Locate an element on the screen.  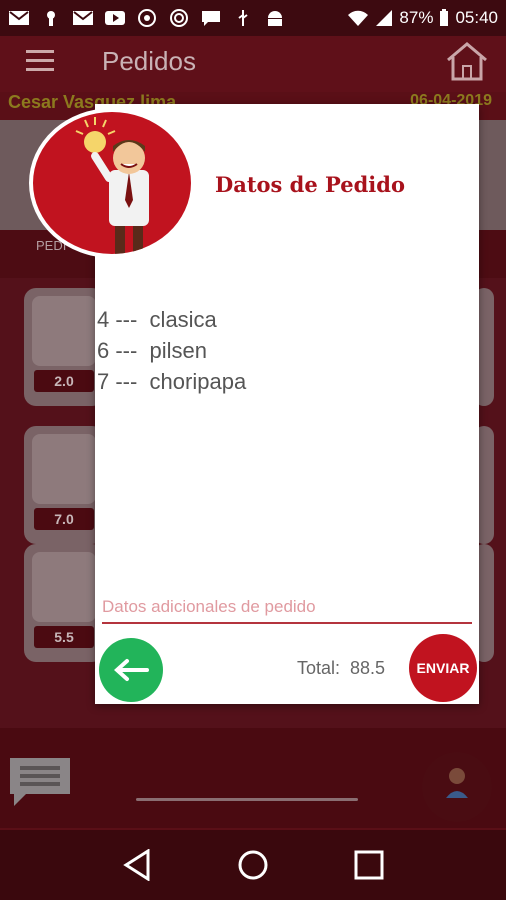
signal-icon is located at coordinates (384, 18).